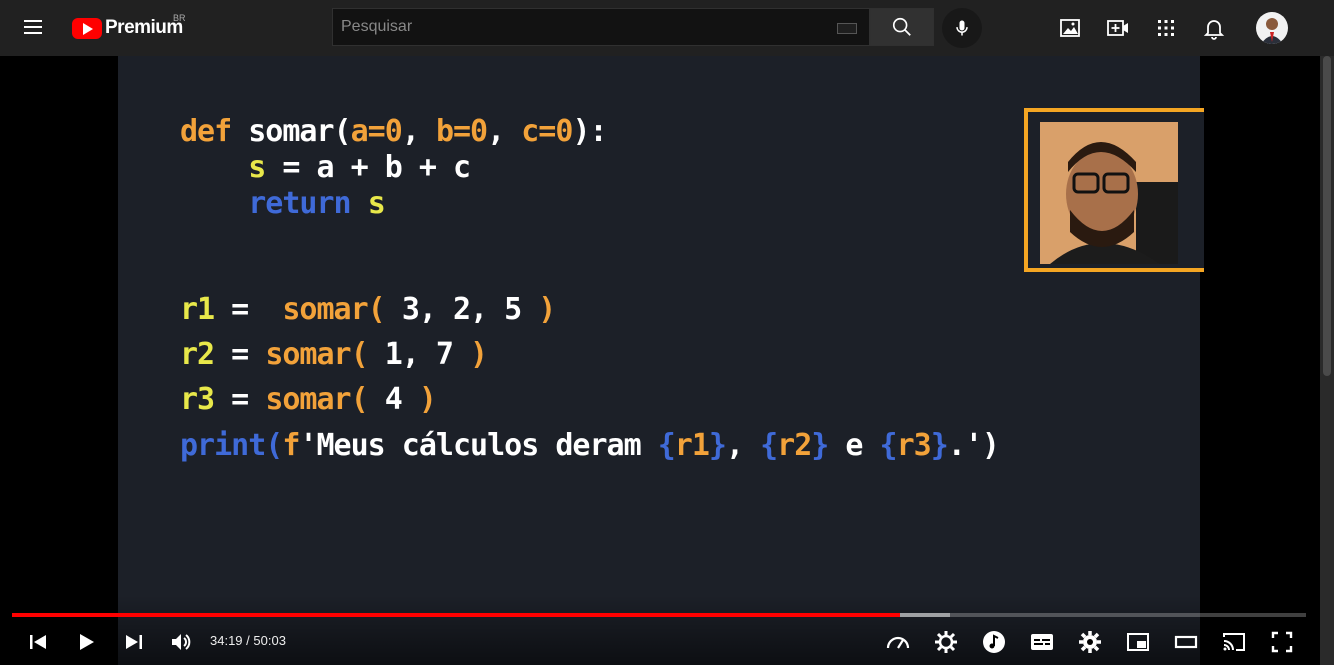  I want to click on menu-icon, so click(36, 28).